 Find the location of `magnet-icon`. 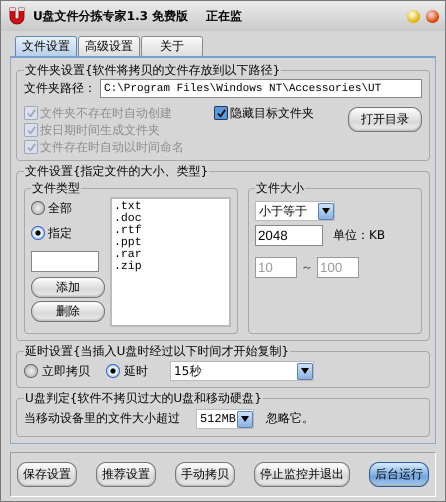

magnet-icon is located at coordinates (17, 16).